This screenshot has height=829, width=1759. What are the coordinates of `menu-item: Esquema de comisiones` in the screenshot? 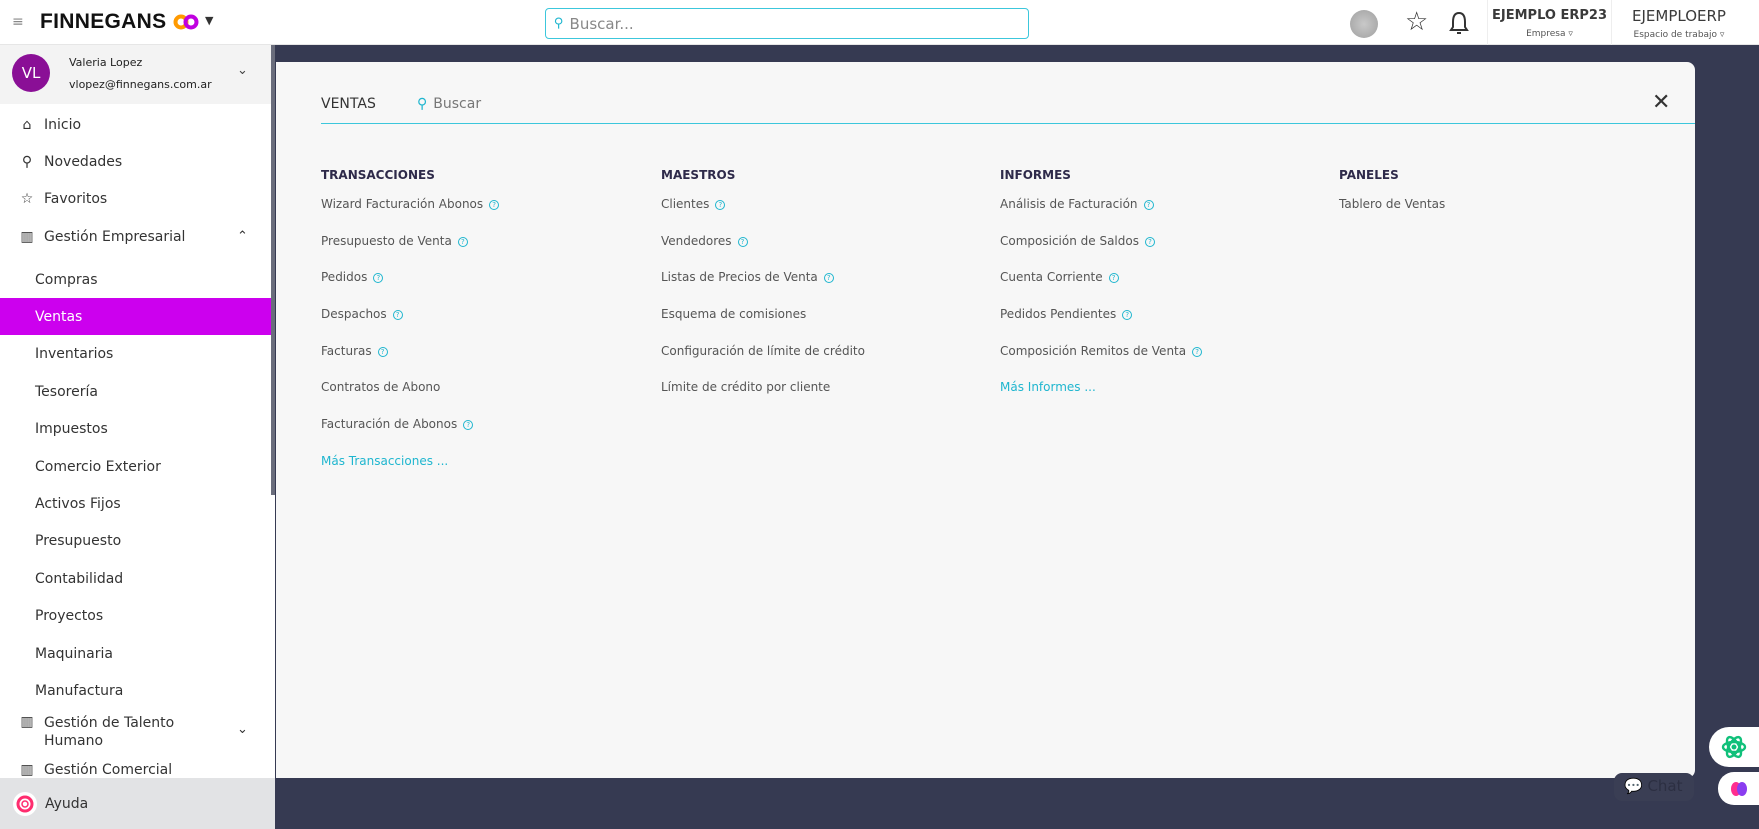 It's located at (763, 319).